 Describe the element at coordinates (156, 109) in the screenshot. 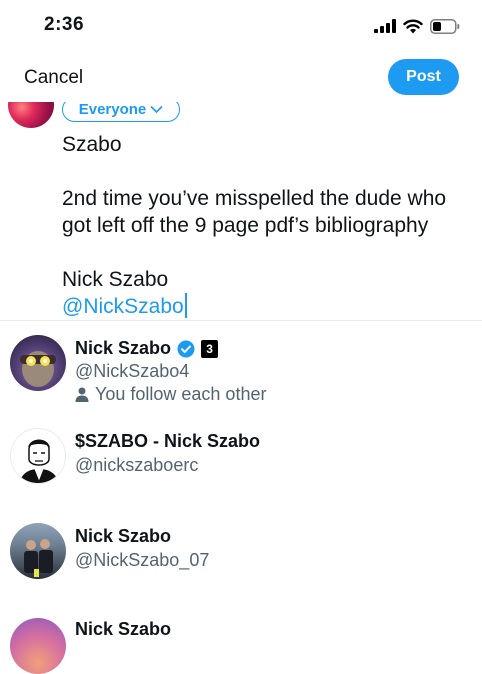

I see `chevron-down-icon` at that location.